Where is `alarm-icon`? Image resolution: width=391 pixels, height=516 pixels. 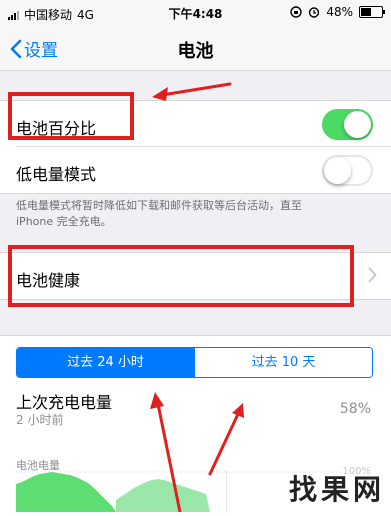
alarm-icon is located at coordinates (314, 12).